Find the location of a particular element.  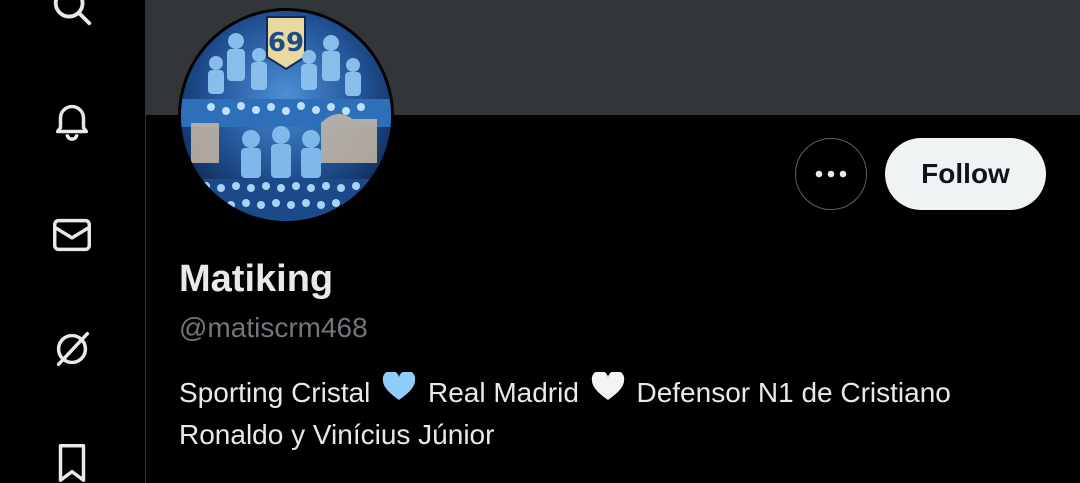

display-name: Matiking is located at coordinates (256, 279).